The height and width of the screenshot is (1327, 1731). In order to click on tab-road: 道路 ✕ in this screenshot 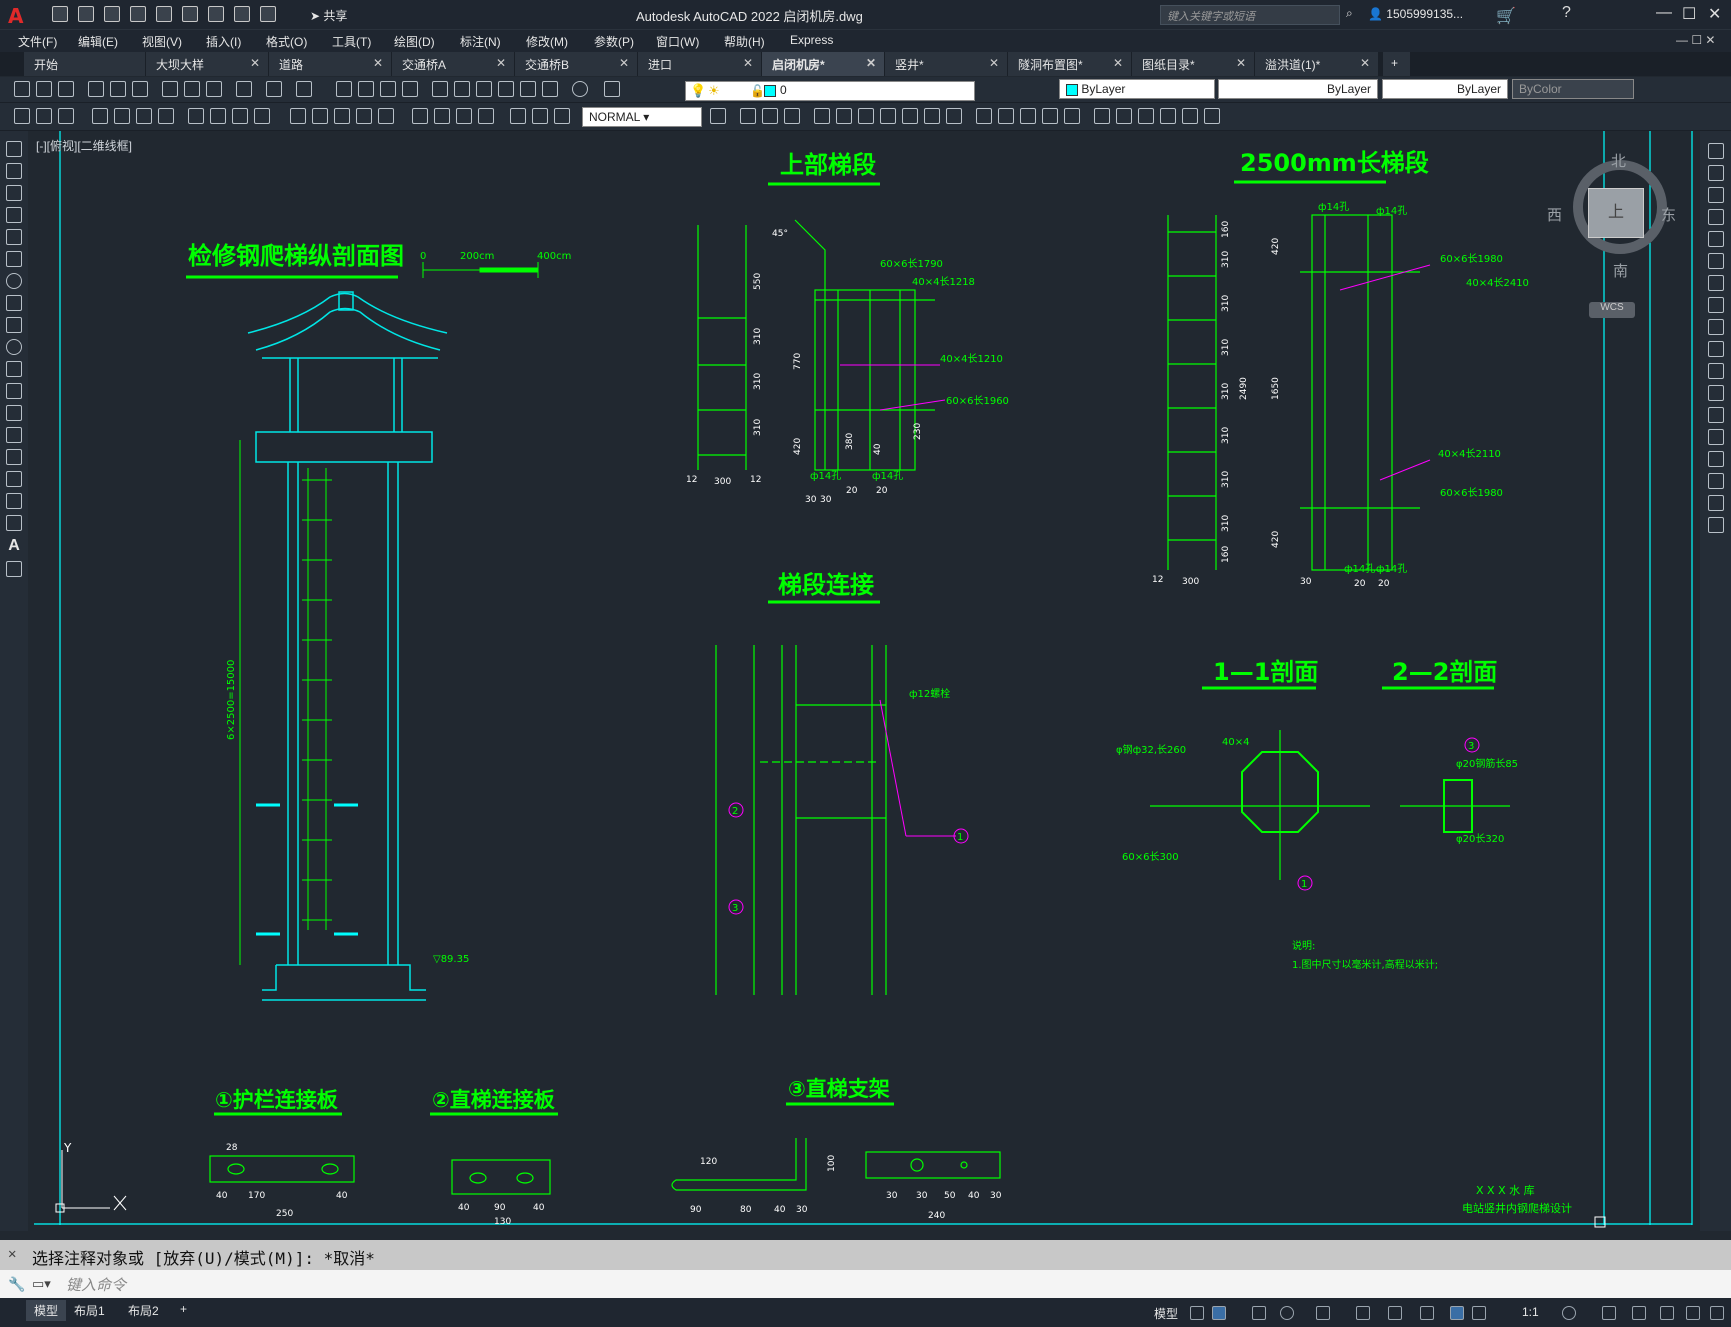, I will do `click(330, 64)`.